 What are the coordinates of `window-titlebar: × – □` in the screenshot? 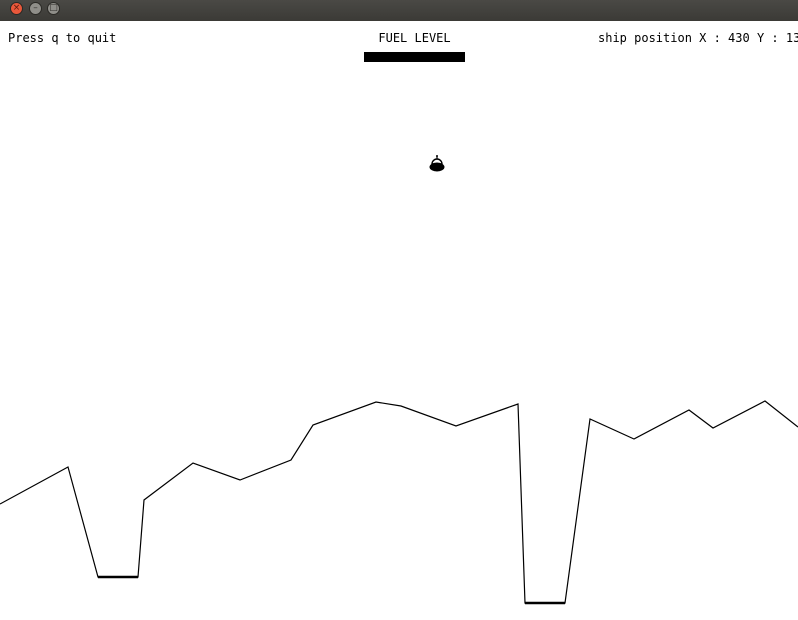 It's located at (399, 10).